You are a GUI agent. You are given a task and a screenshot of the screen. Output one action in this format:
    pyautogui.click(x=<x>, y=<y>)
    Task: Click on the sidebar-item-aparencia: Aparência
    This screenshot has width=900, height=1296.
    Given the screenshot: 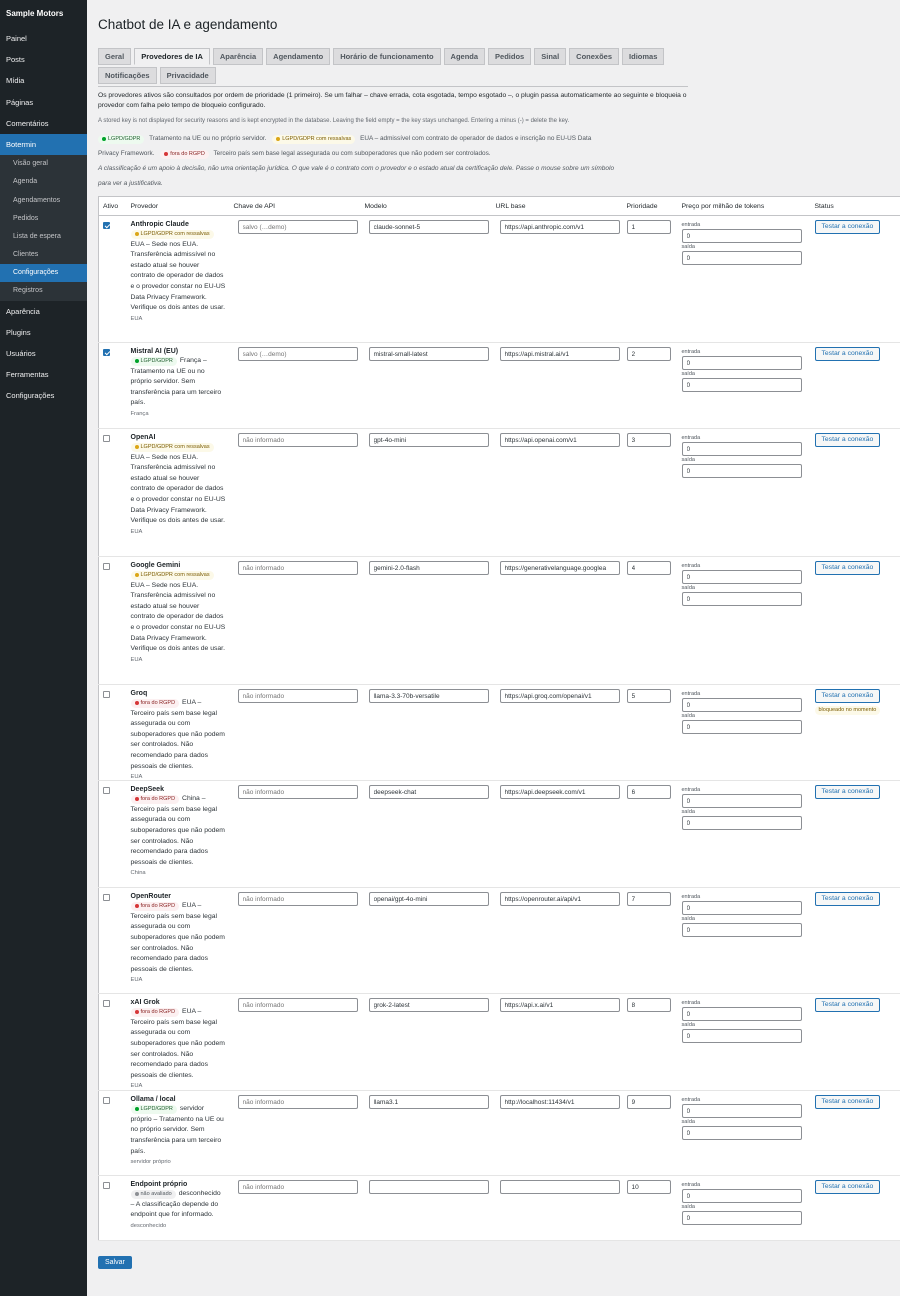 What is the action you would take?
    pyautogui.click(x=43, y=311)
    